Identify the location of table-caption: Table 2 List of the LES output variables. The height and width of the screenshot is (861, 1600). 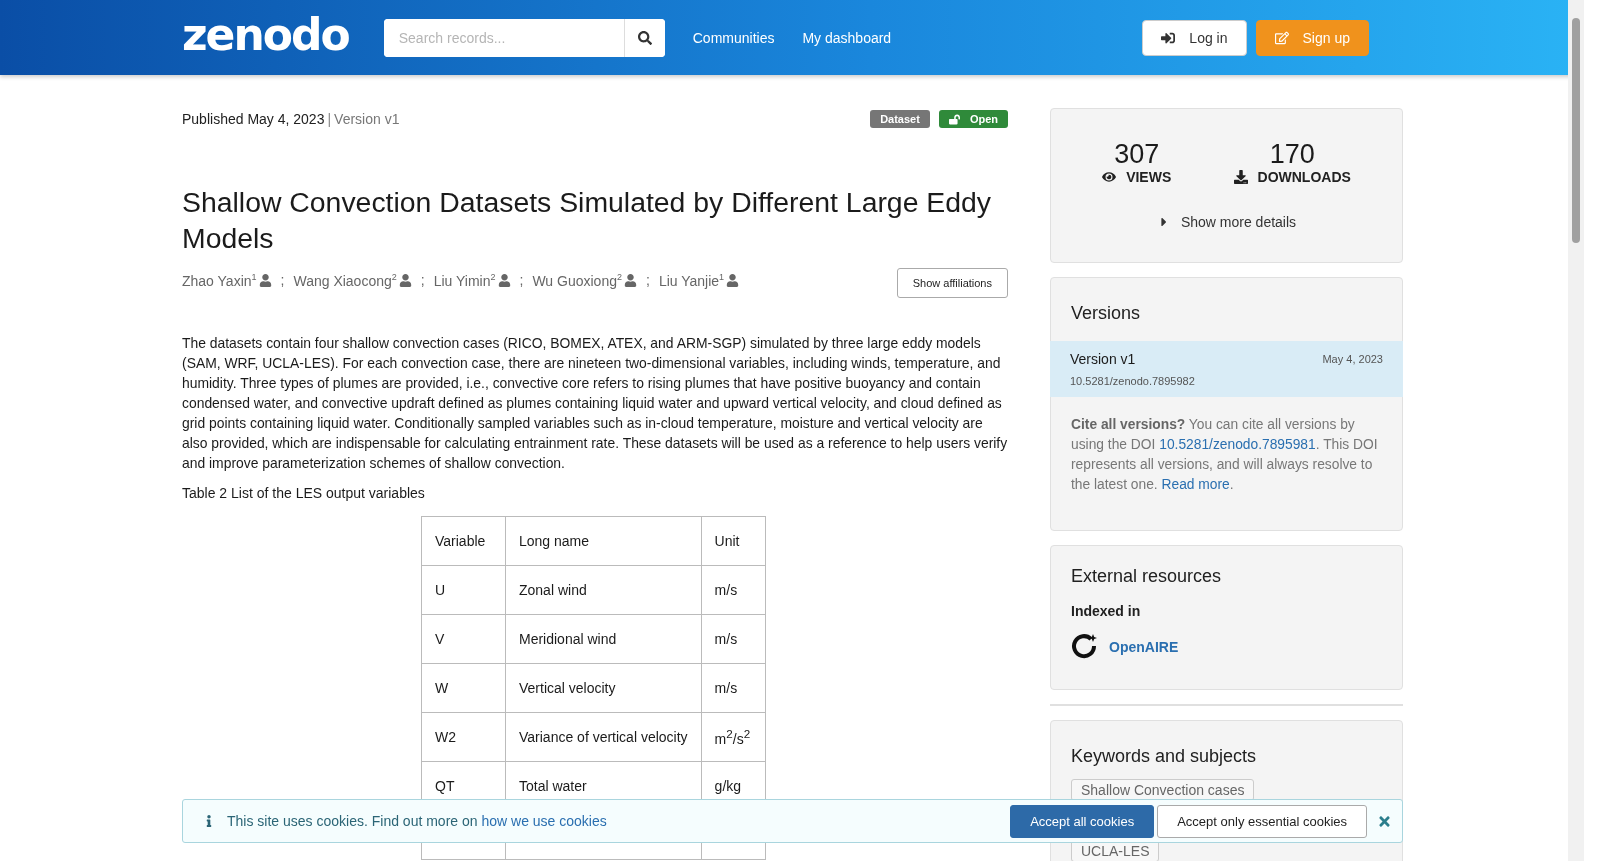
(304, 493).